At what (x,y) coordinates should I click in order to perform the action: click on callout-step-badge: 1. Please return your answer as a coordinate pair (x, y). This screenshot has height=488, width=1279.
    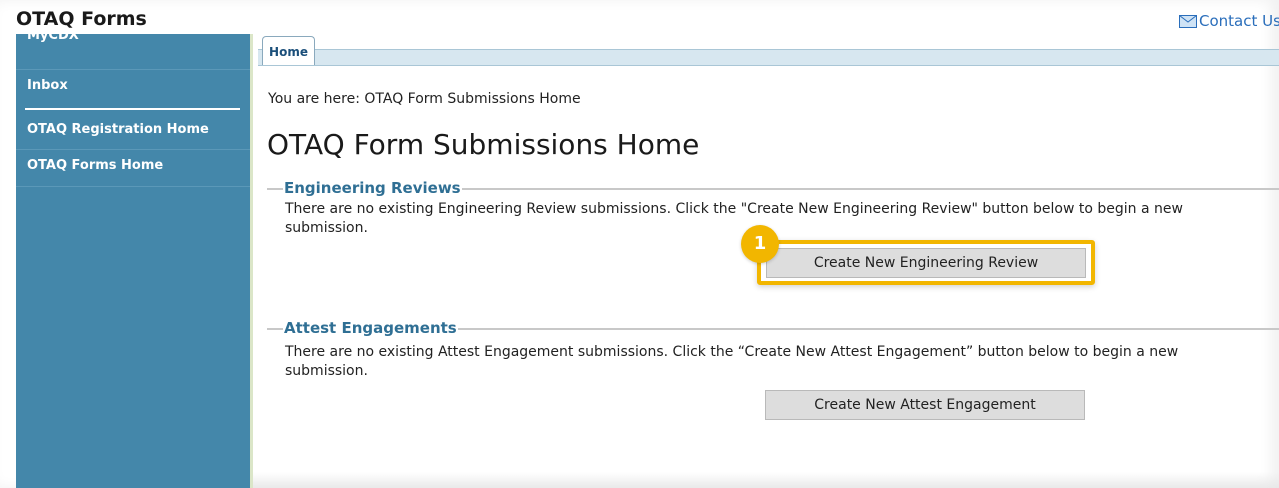
    Looking at the image, I should click on (760, 244).